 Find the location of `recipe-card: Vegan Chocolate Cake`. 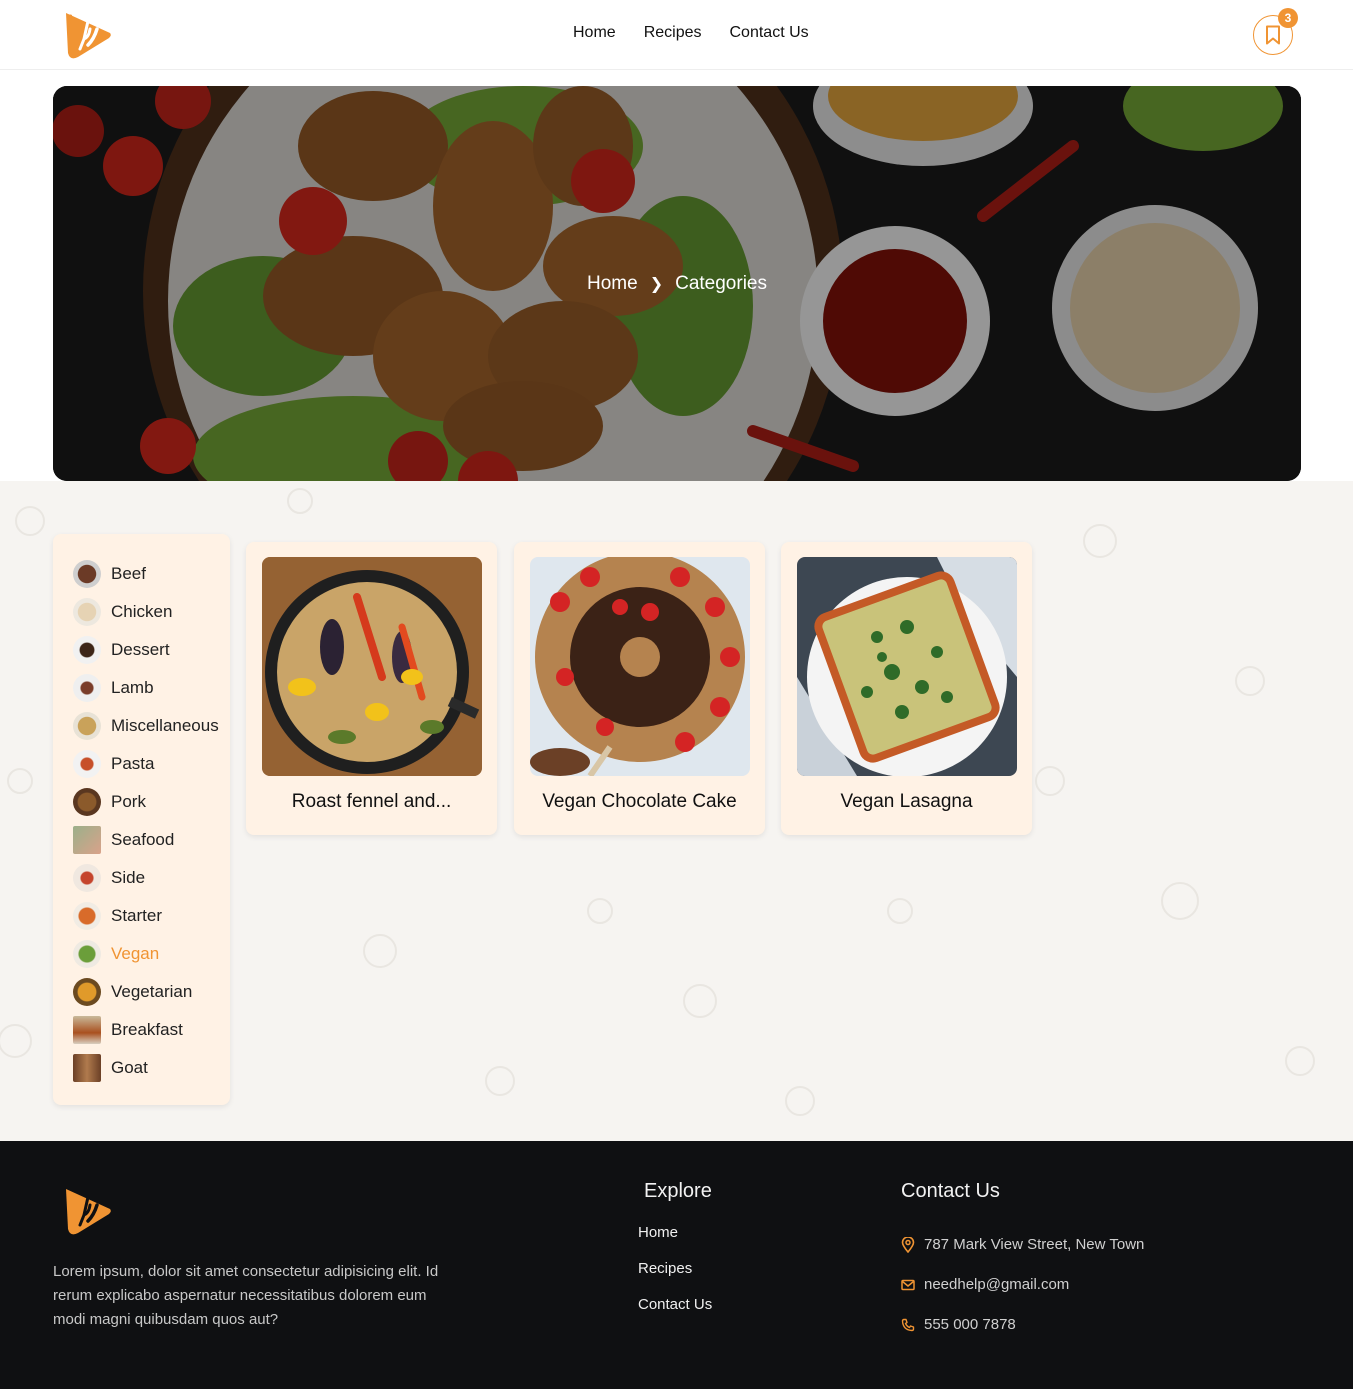

recipe-card: Vegan Chocolate Cake is located at coordinates (639, 688).